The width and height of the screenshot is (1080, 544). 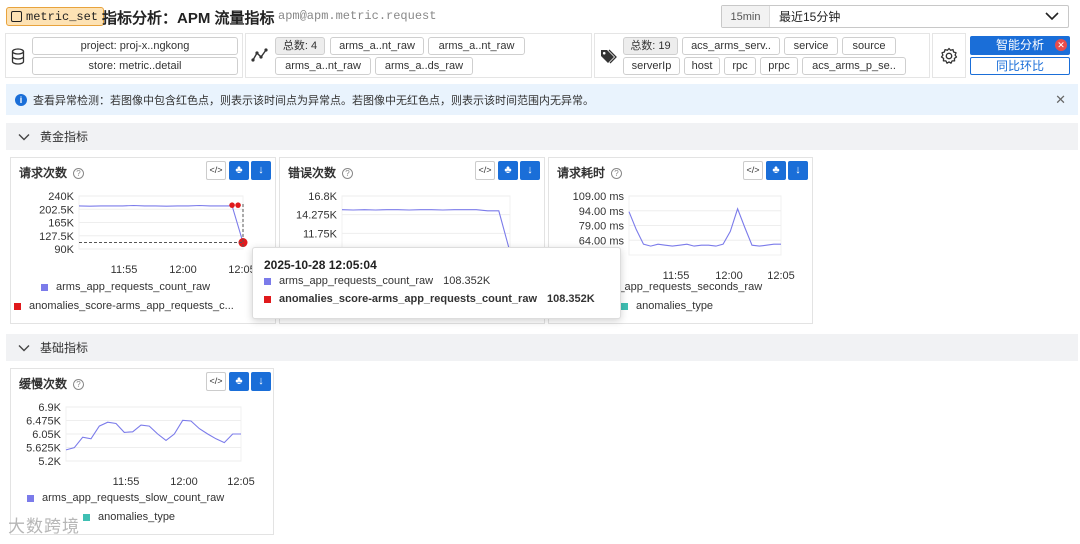 What do you see at coordinates (322, 197) in the screenshot?
I see `y-tick-label: 16.8K` at bounding box center [322, 197].